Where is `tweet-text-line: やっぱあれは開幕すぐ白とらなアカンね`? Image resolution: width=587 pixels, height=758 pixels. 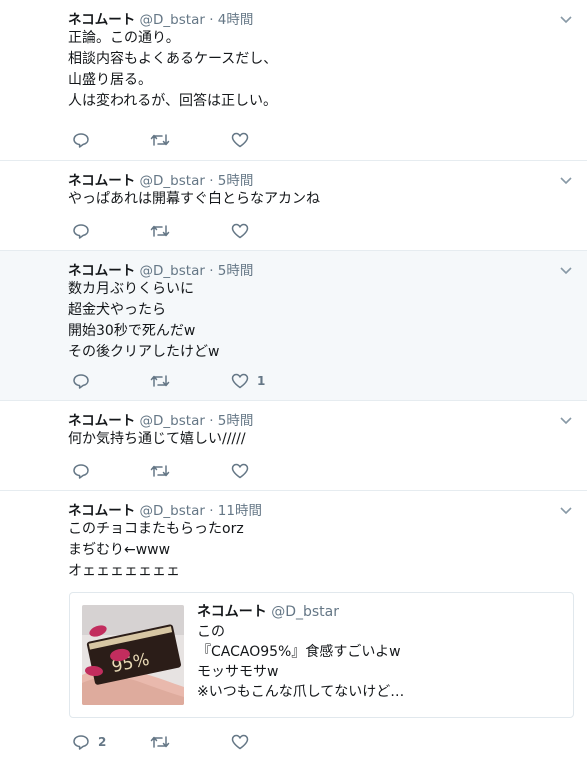
tweet-text-line: やっぱあれは開幕すぐ白とらなアカンね is located at coordinates (194, 199).